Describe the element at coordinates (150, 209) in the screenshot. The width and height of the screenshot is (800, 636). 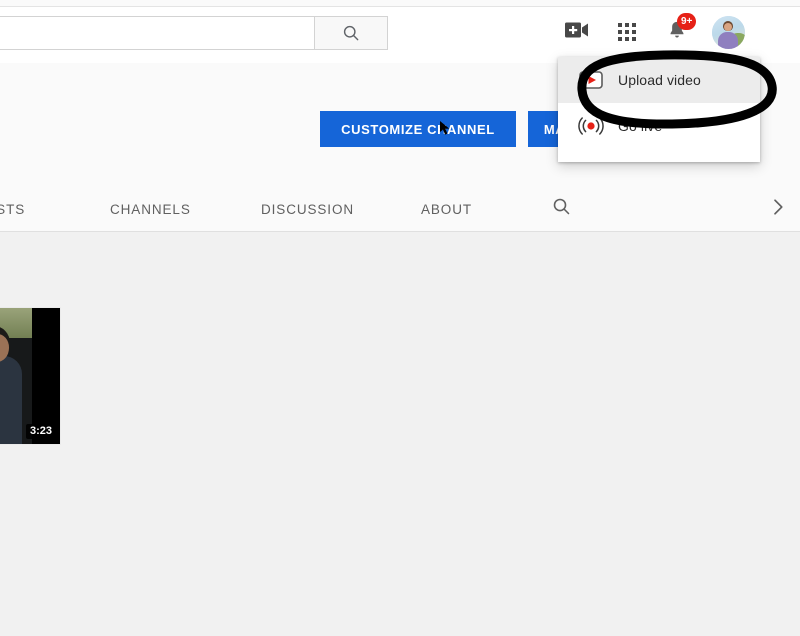
I see `tab-channels: CHANNELS` at that location.